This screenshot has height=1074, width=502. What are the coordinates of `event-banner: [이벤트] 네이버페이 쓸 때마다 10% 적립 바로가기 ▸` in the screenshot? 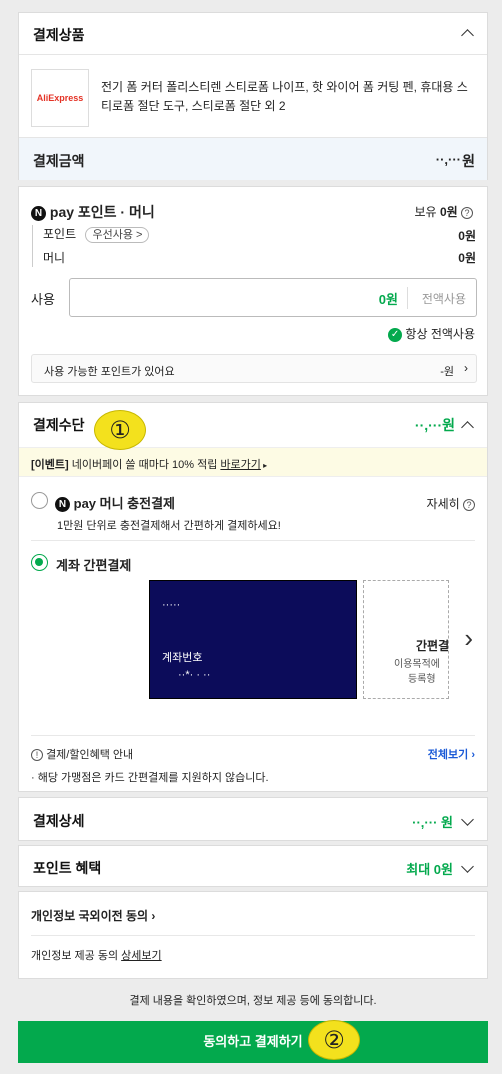 It's located at (253, 462).